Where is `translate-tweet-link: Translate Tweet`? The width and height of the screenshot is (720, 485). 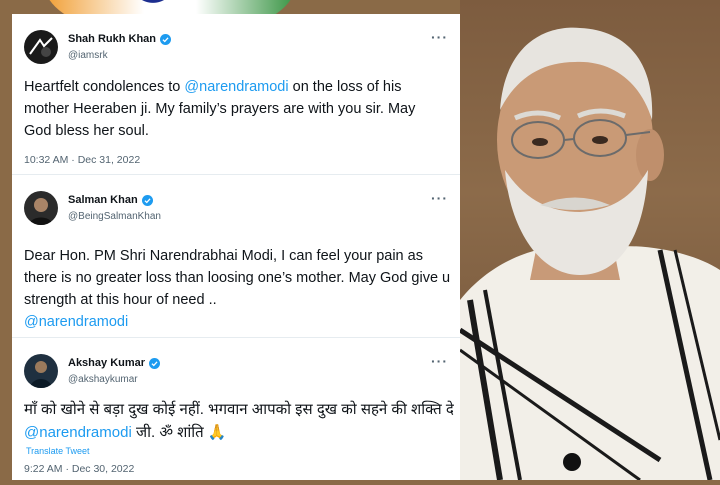 translate-tweet-link: Translate Tweet is located at coordinates (58, 451).